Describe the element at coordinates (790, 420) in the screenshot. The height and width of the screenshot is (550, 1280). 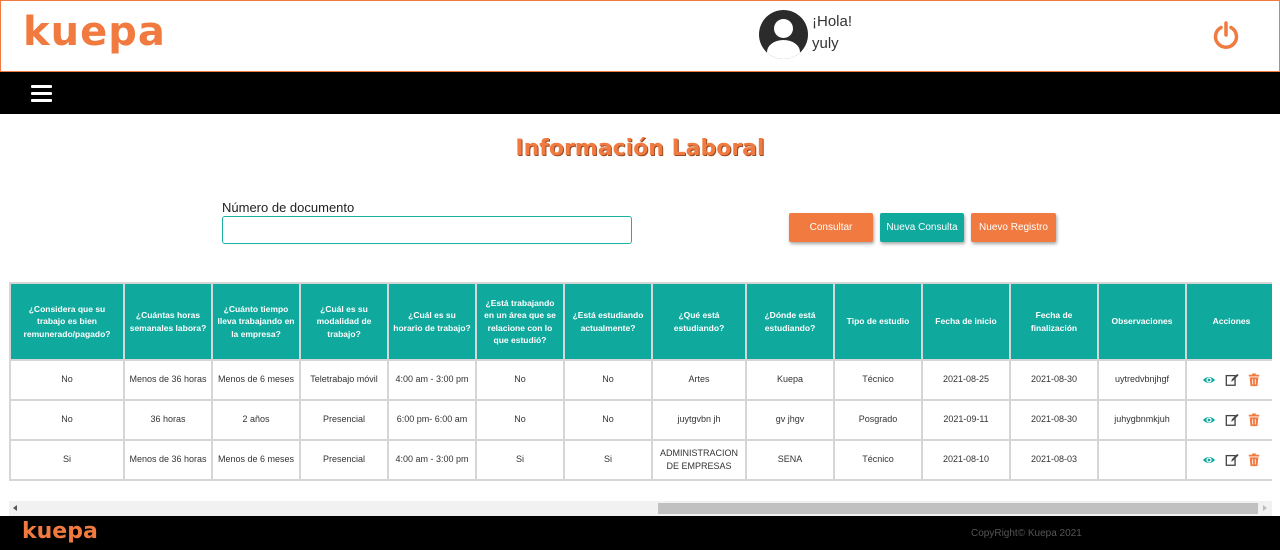
I see `table-cell: gv jhgv` at that location.